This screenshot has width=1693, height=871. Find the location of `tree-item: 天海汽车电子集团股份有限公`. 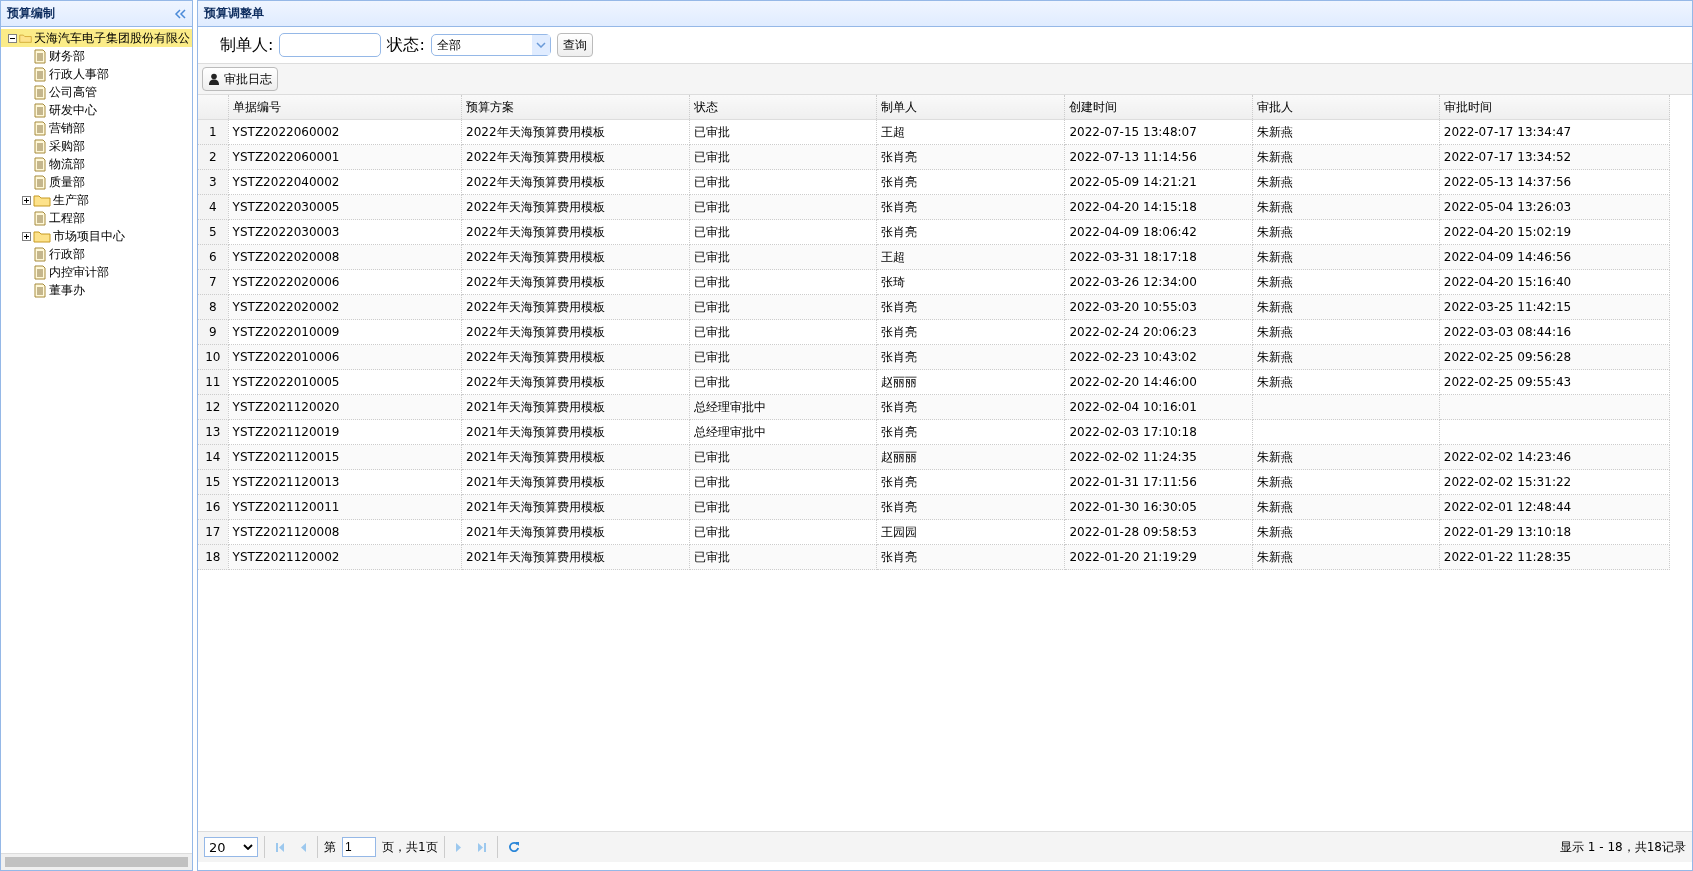

tree-item: 天海汽车电子集团股份有限公 is located at coordinates (96, 38).